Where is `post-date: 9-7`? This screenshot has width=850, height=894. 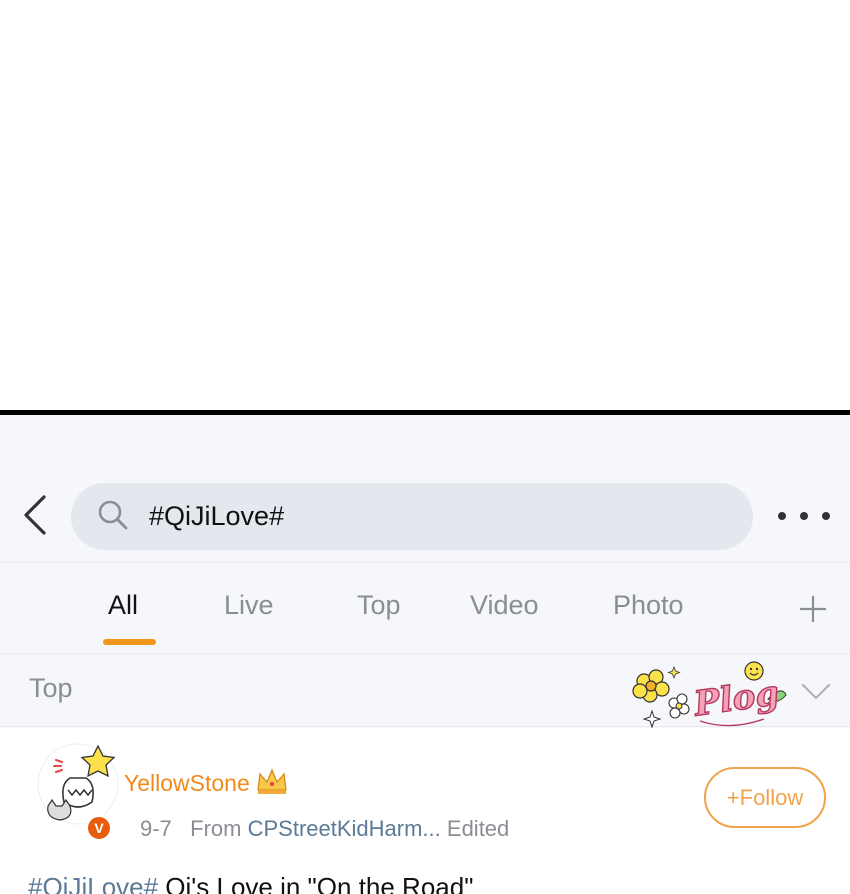
post-date: 9-7 is located at coordinates (156, 828).